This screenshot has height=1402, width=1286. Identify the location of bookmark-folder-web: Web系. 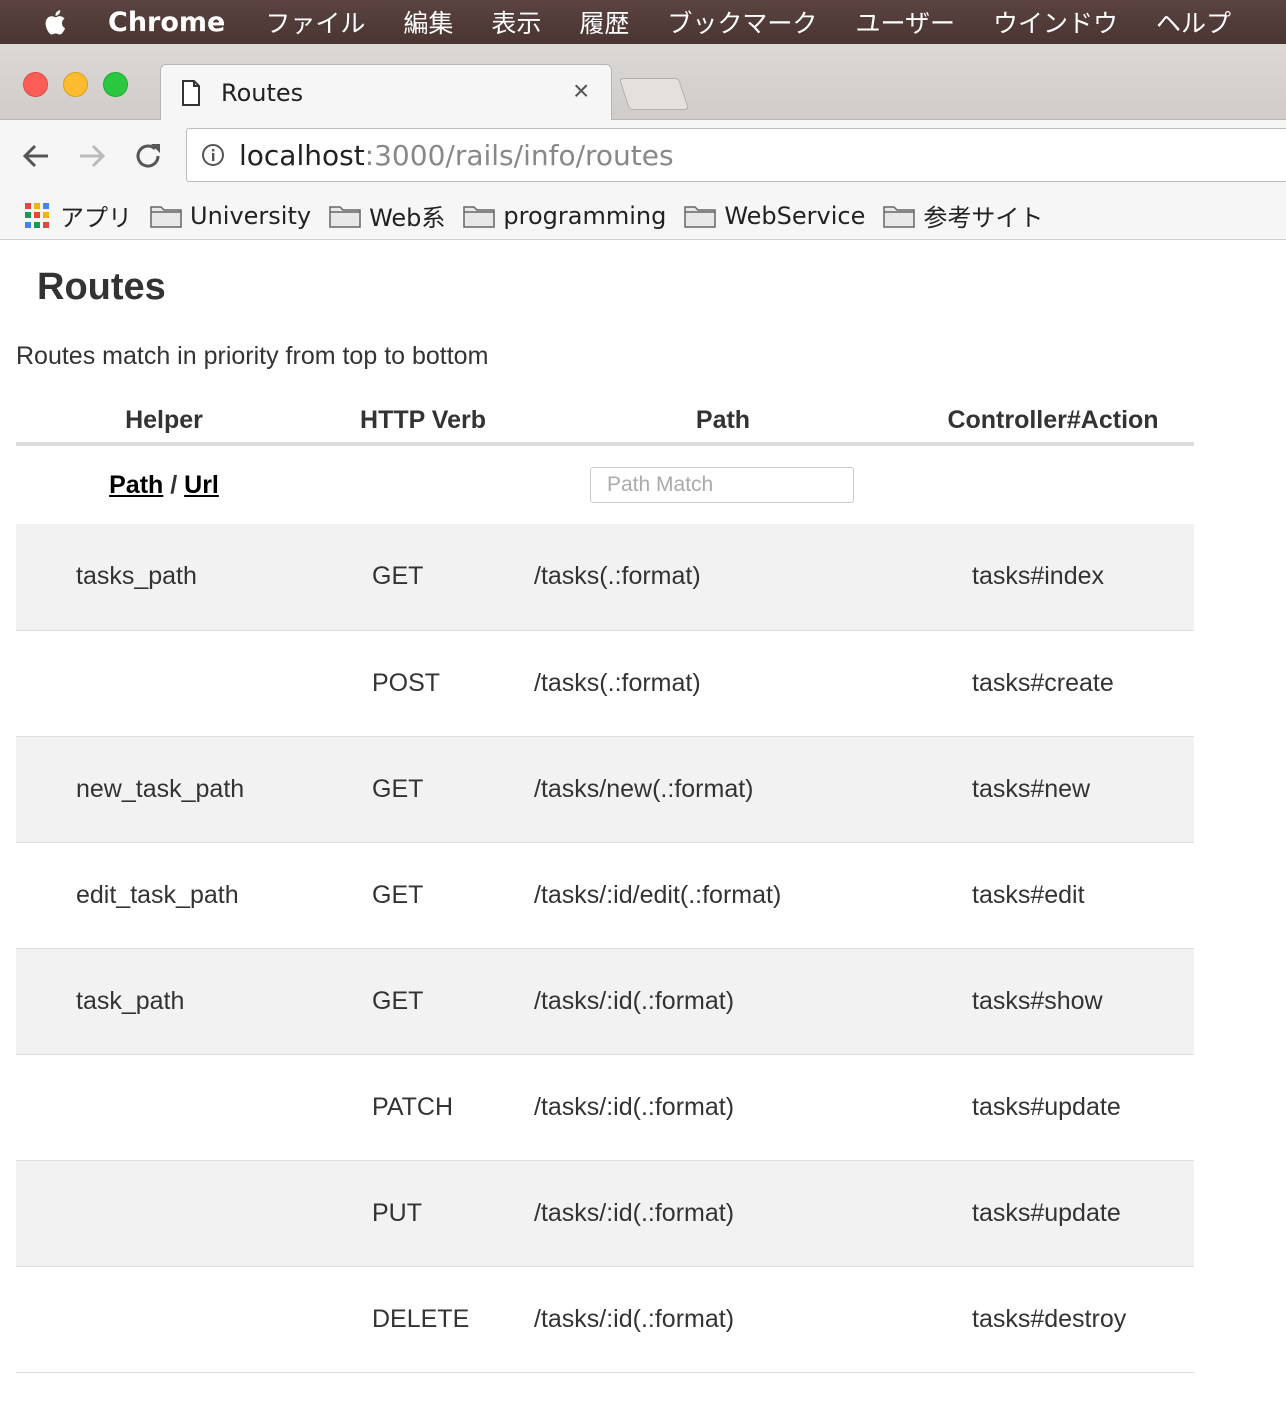
(387, 215).